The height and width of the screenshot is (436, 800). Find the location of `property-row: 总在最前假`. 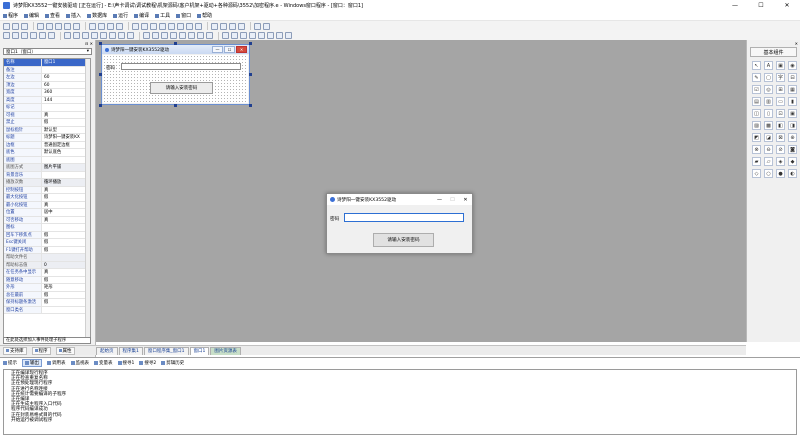

property-row: 总在最前假 is located at coordinates (47, 295).